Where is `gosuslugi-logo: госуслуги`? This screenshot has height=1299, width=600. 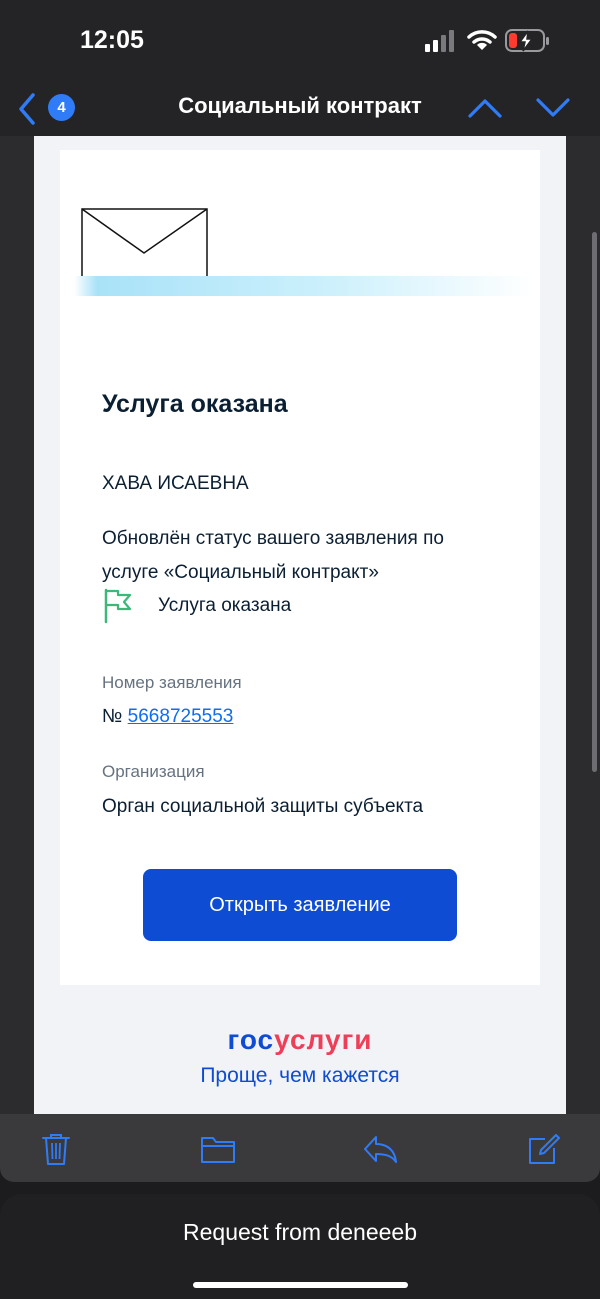
gosuslugi-logo: госуслуги is located at coordinates (300, 1040).